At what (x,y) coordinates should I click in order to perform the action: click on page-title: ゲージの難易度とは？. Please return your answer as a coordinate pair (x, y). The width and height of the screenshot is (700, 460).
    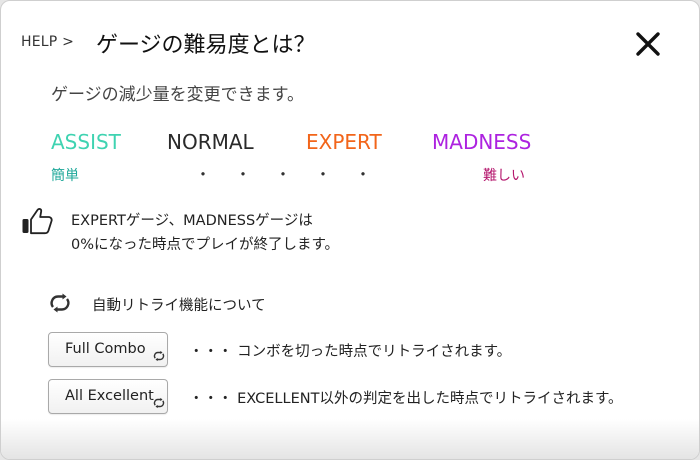
    Looking at the image, I should click on (206, 45).